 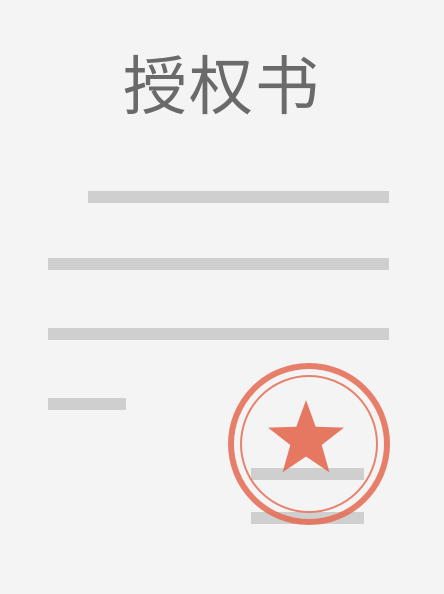 I want to click on seal-stamp-icon, so click(x=309, y=444).